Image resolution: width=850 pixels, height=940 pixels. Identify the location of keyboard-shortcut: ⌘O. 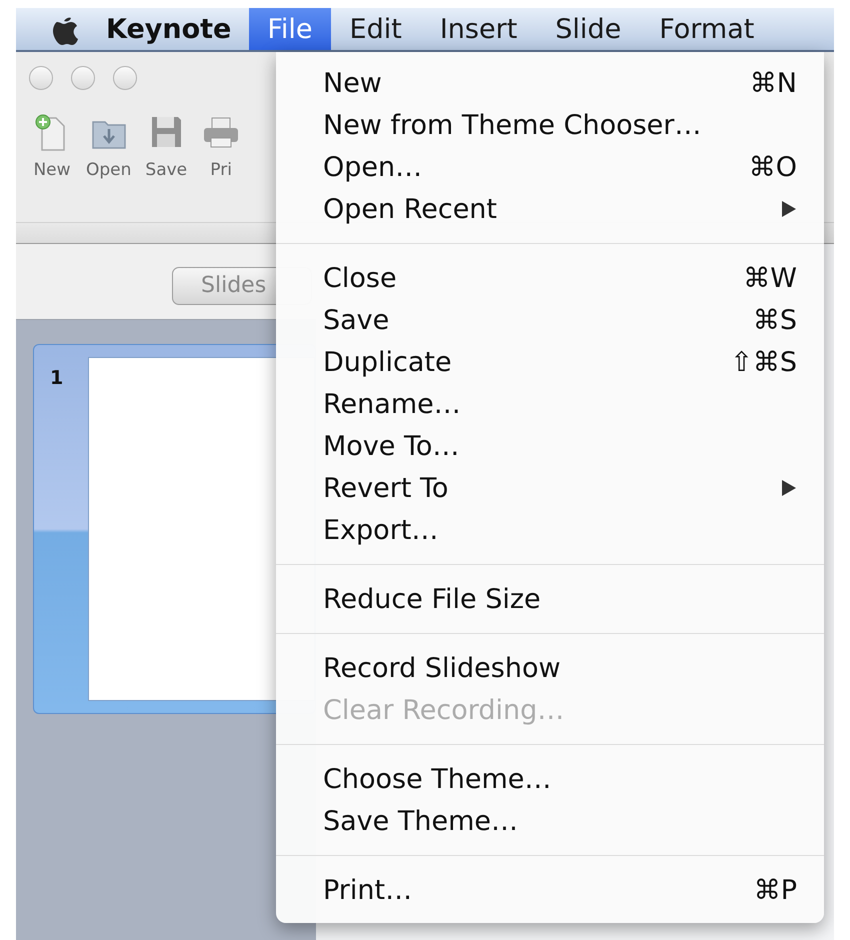
(772, 167).